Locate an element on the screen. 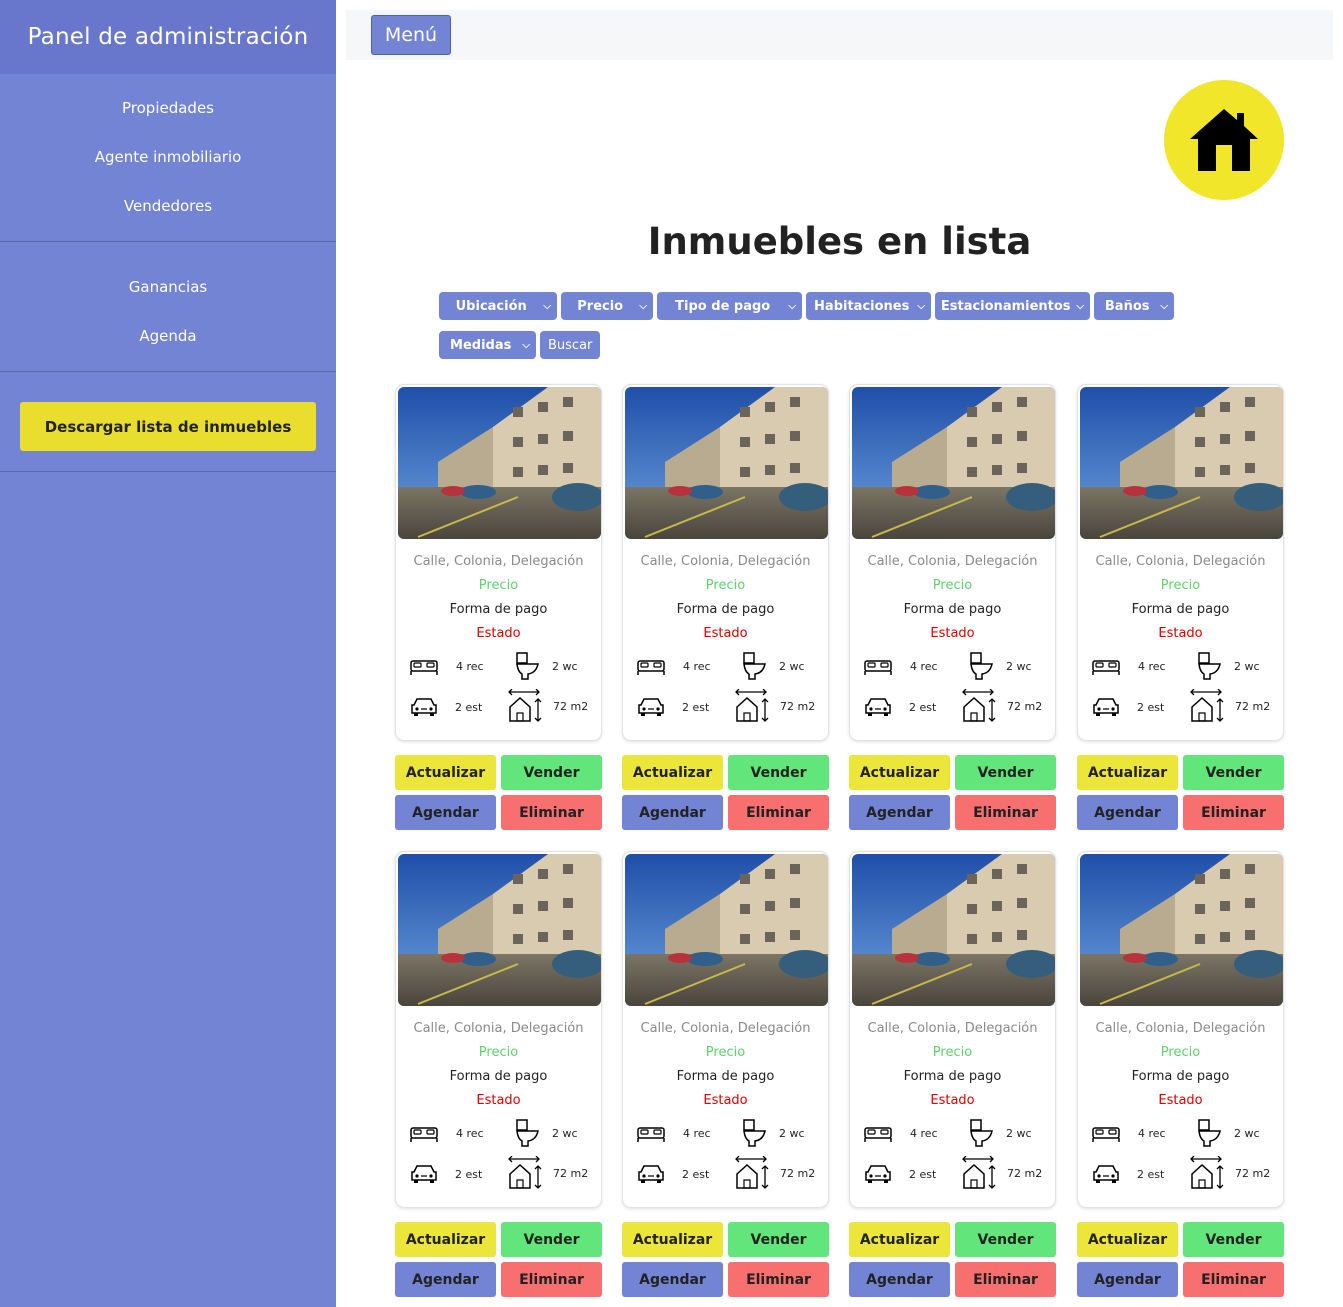  size-value: 72 m2 is located at coordinates (1253, 1173).